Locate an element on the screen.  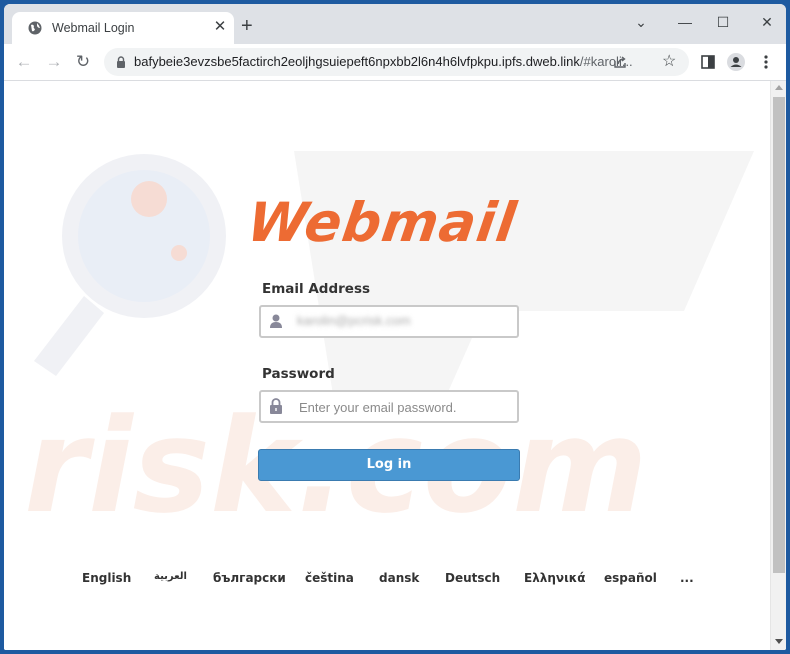
new-tab-button: + is located at coordinates (247, 26).